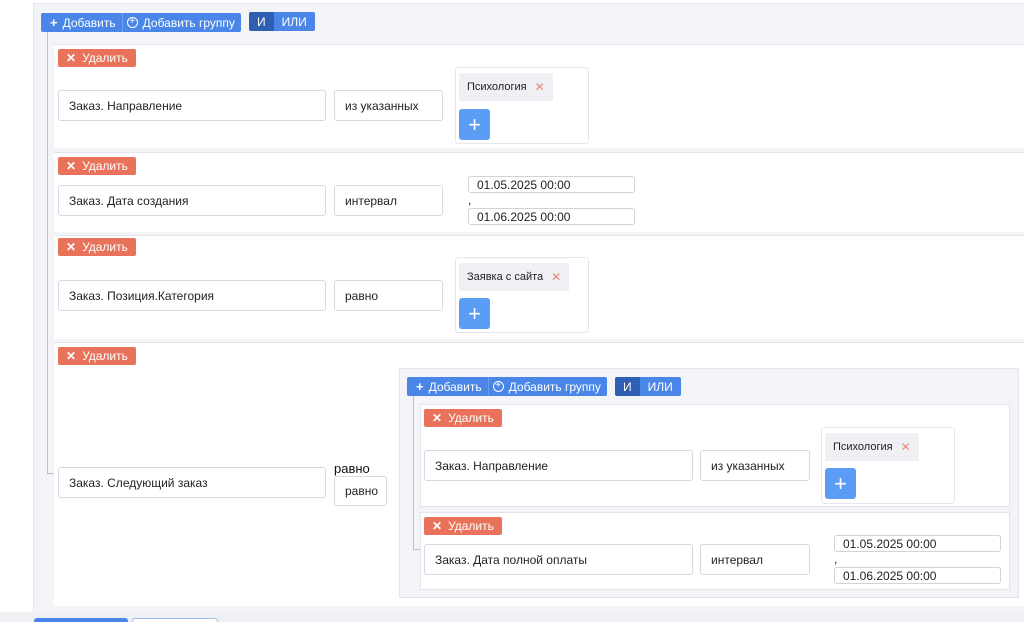 The width and height of the screenshot is (1024, 622). I want to click on root-toolbar: + Добавить + Добавить группу, so click(141, 22).